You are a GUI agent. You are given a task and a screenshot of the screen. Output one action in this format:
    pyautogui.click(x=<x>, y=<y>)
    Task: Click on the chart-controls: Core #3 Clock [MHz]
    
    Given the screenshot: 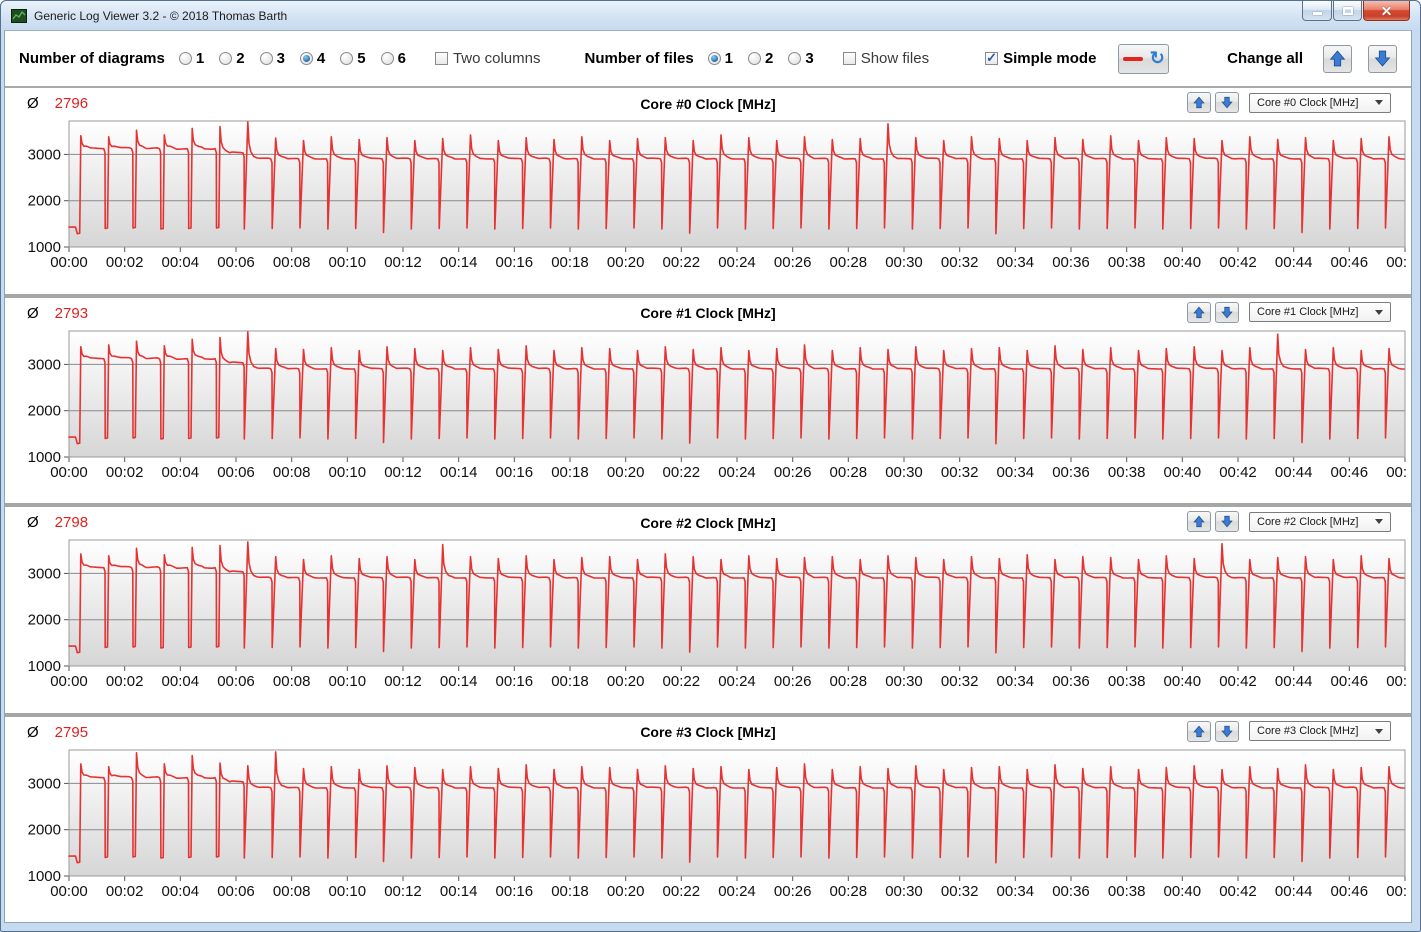 What is the action you would take?
    pyautogui.click(x=1287, y=731)
    